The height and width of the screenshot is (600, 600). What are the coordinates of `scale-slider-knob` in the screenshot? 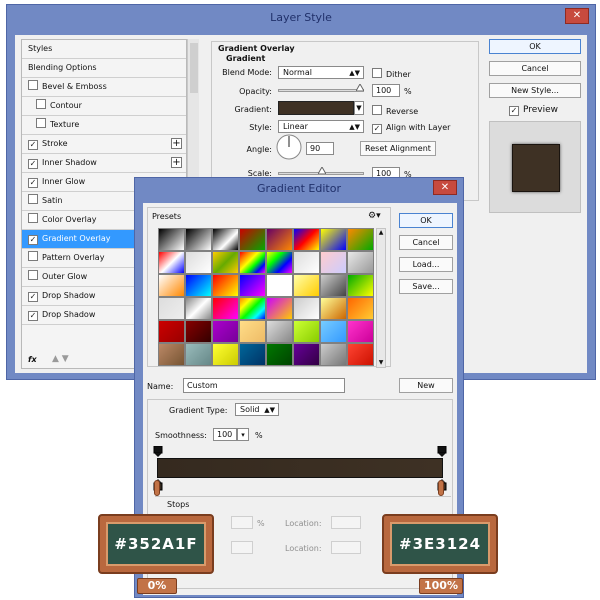 It's located at (322, 170).